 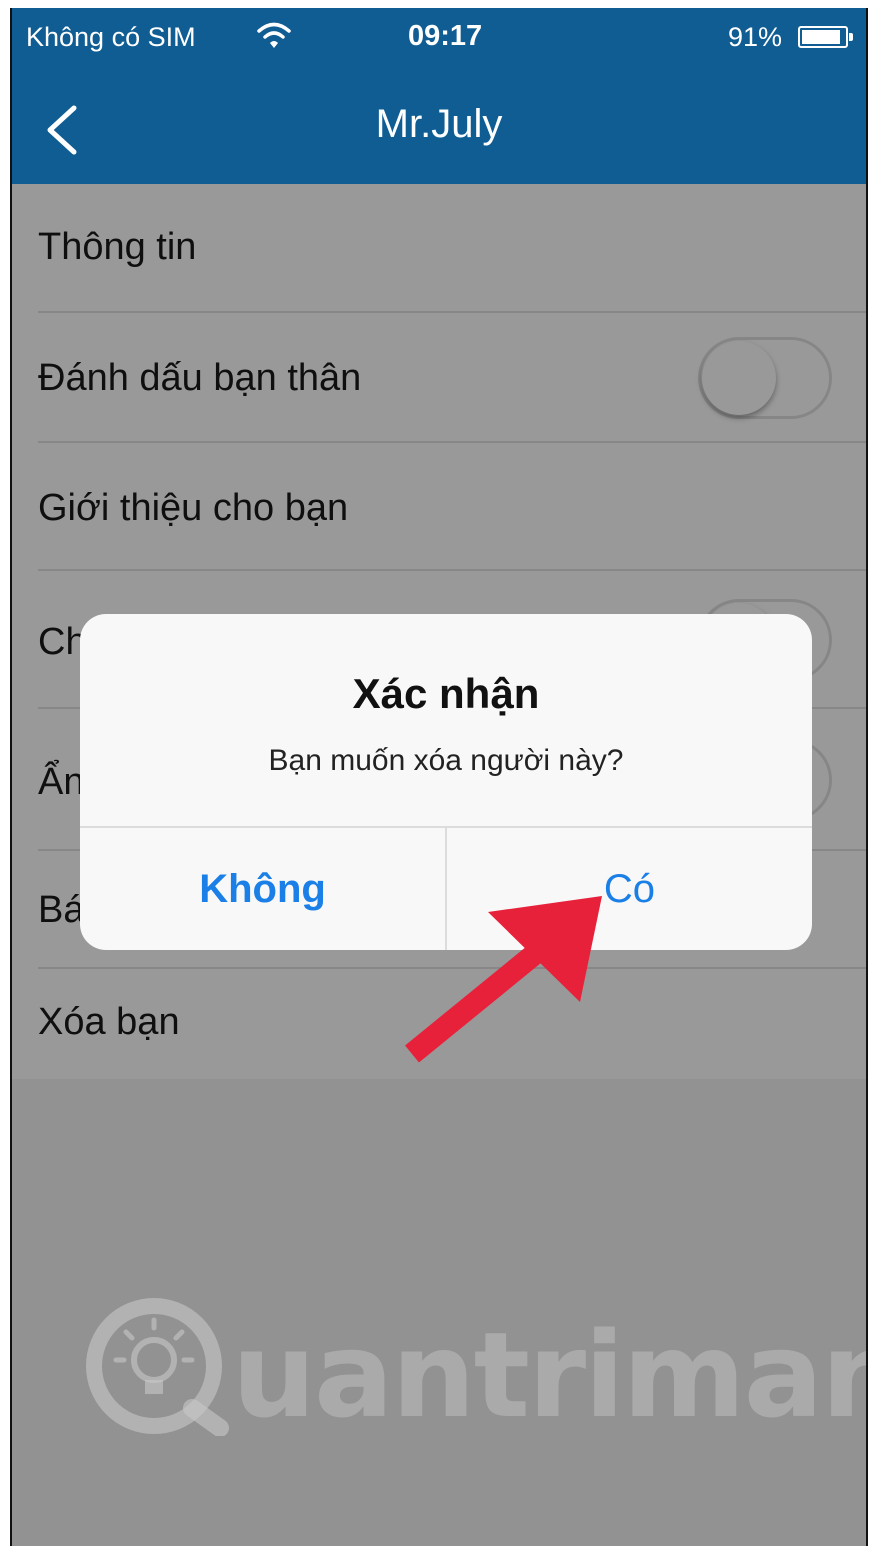 What do you see at coordinates (439, 96) in the screenshot?
I see `app-header: Không có SIM 09:17 91% Mr.July` at bounding box center [439, 96].